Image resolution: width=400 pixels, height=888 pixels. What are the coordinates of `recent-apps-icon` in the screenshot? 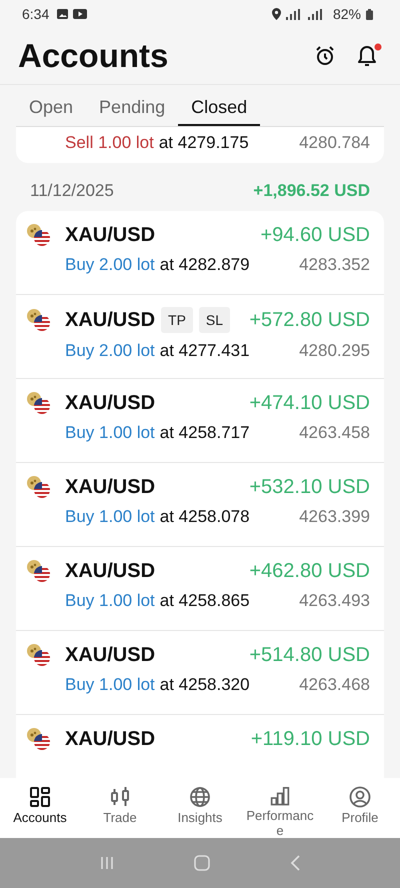 It's located at (107, 863).